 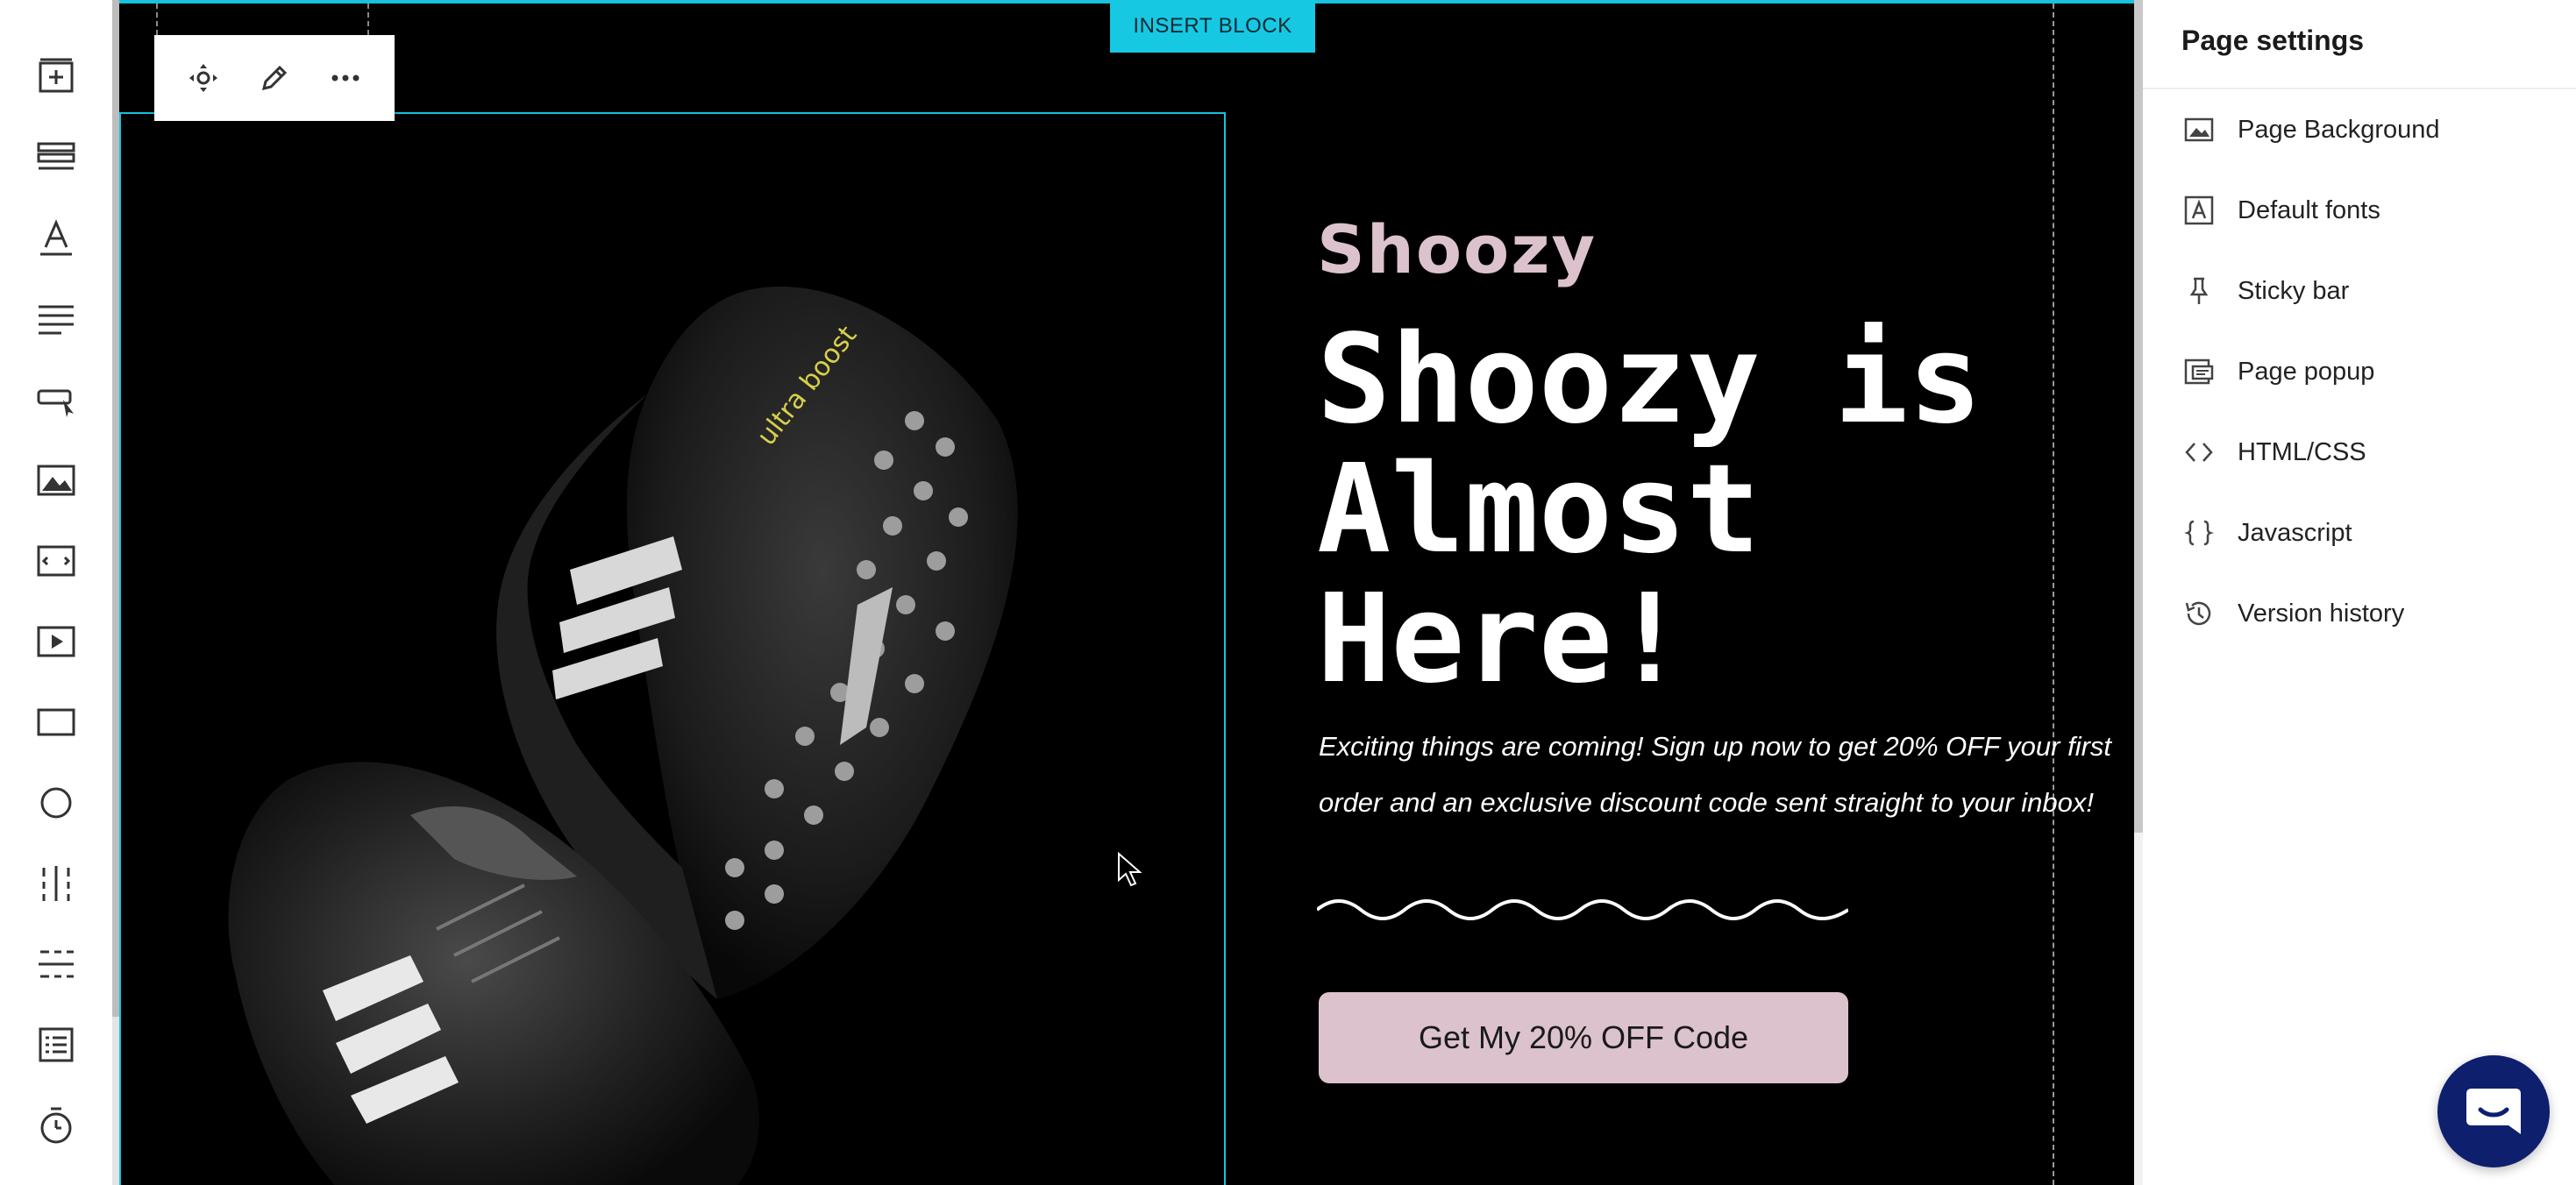 I want to click on get-code-button: Get My 20% OFF Code, so click(x=1583, y=1037).